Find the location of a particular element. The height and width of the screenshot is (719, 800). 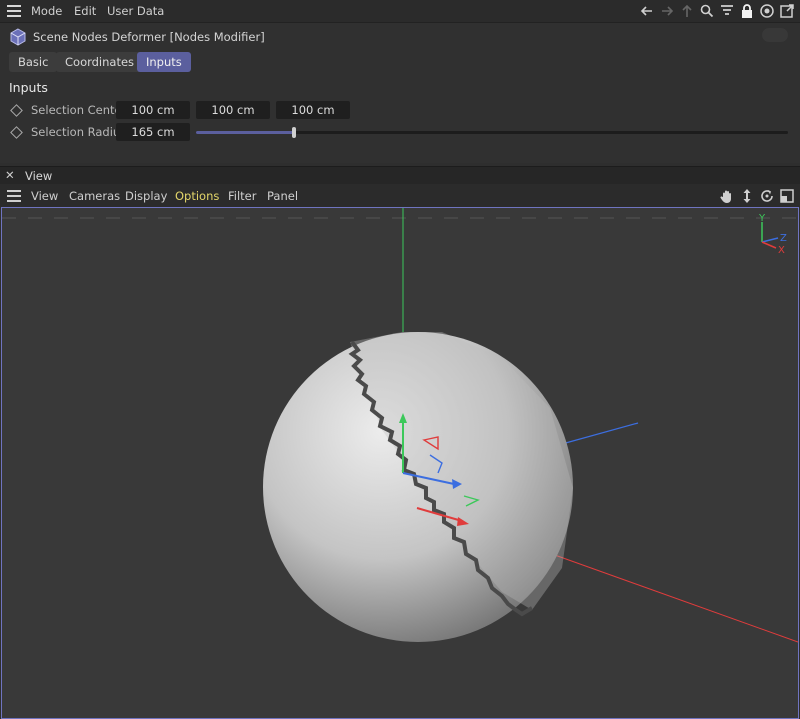

viewport-menu-cameras: Cameras is located at coordinates (94, 196).